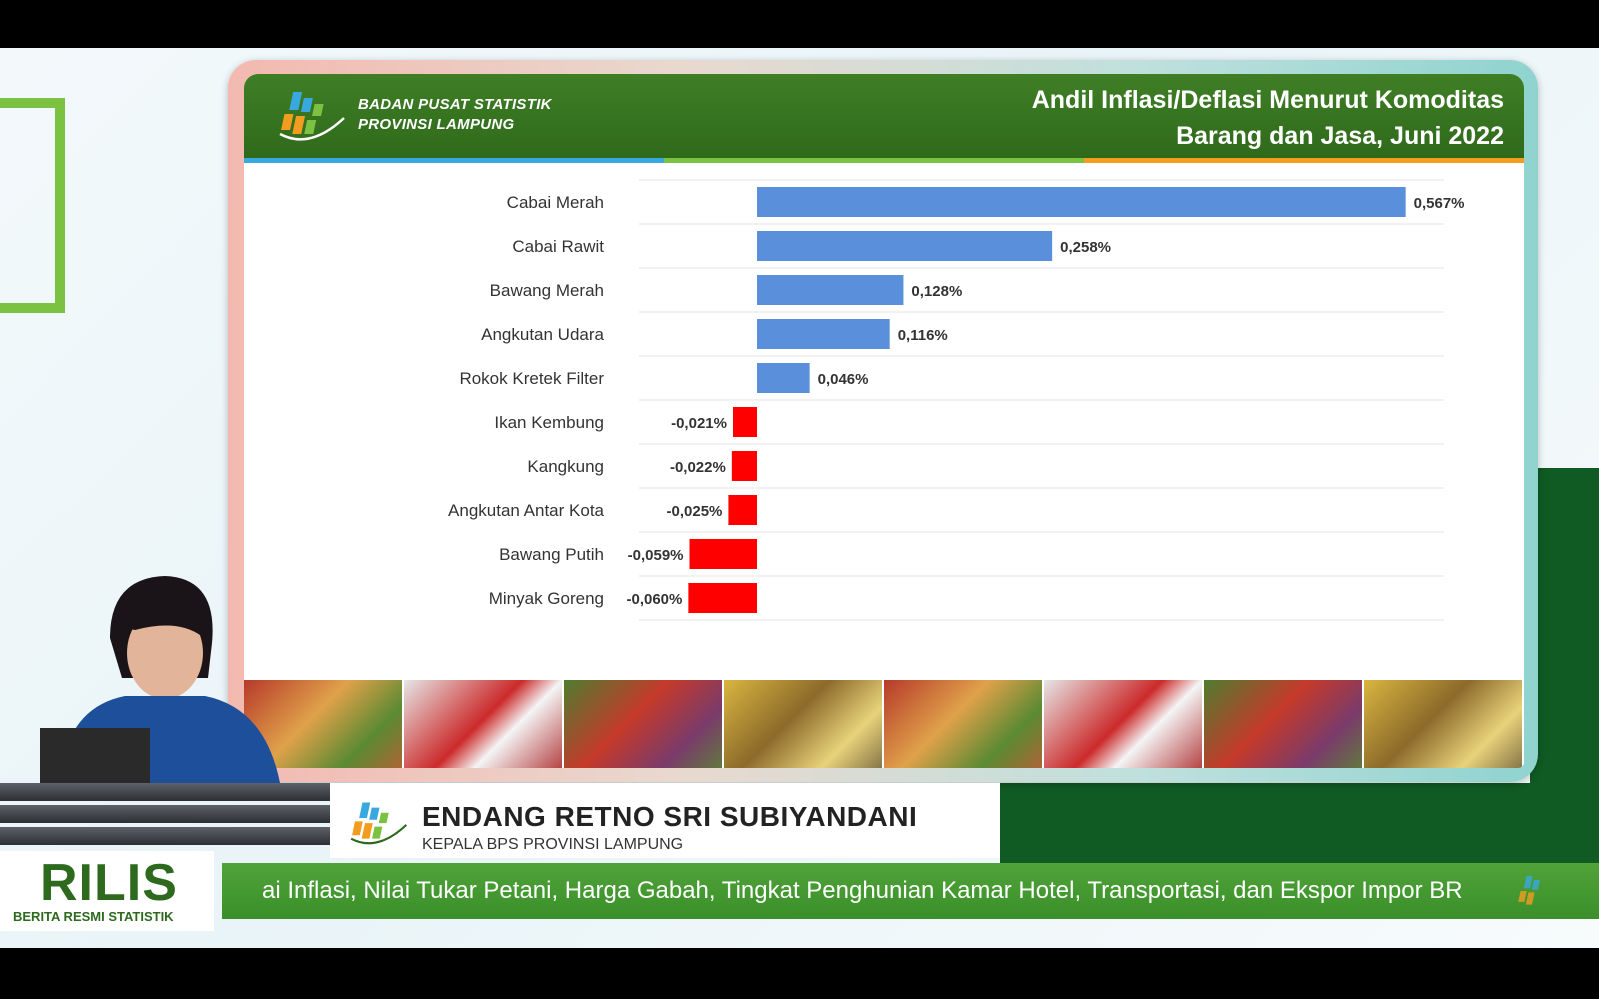 The image size is (1599, 999). What do you see at coordinates (804, 724) in the screenshot?
I see `photo-supermarket` at bounding box center [804, 724].